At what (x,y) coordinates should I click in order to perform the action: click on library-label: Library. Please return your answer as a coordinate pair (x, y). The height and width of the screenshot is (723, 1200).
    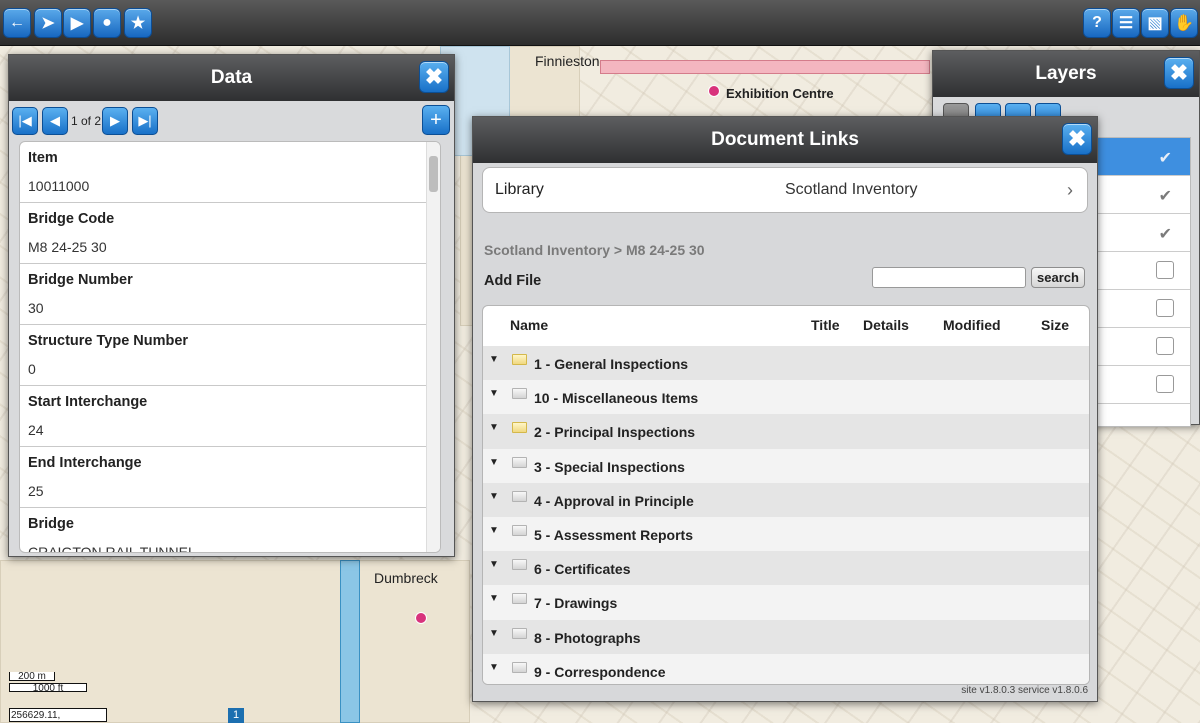
    Looking at the image, I should click on (519, 189).